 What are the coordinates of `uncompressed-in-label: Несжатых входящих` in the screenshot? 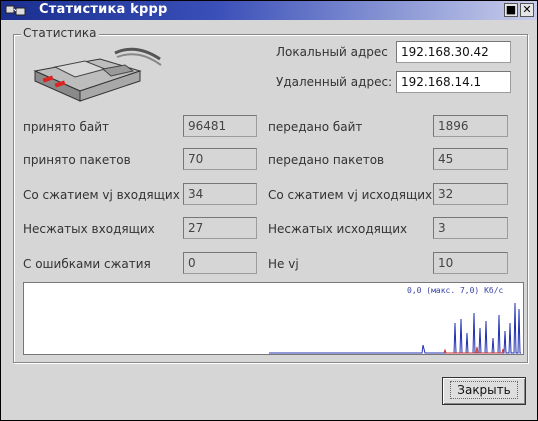 It's located at (89, 229).